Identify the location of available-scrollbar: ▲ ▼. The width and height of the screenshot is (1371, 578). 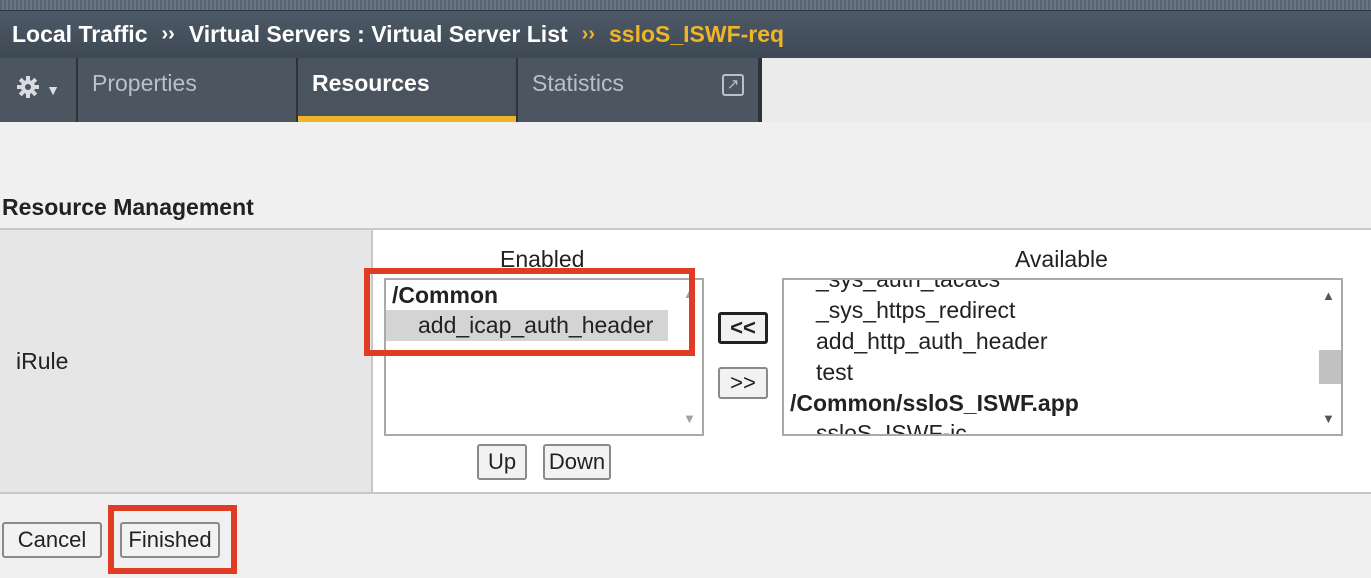
(1329, 357).